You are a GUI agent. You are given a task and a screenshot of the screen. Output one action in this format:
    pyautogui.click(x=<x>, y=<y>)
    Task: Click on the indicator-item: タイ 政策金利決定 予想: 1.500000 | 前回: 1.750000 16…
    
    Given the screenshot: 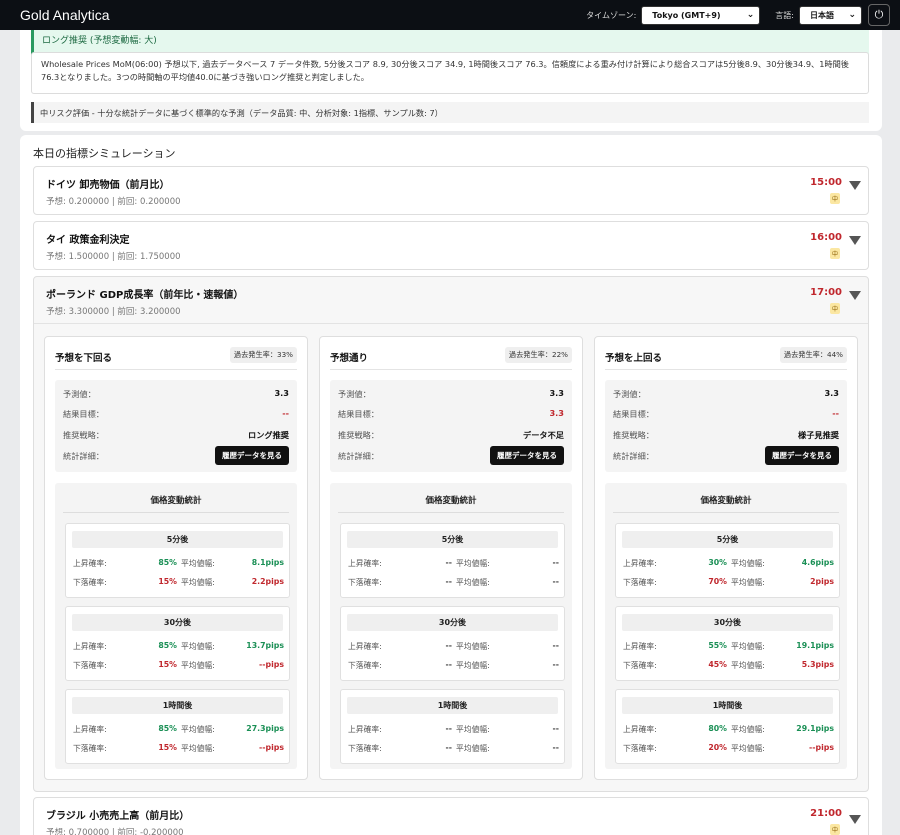 What is the action you would take?
    pyautogui.click(x=451, y=245)
    